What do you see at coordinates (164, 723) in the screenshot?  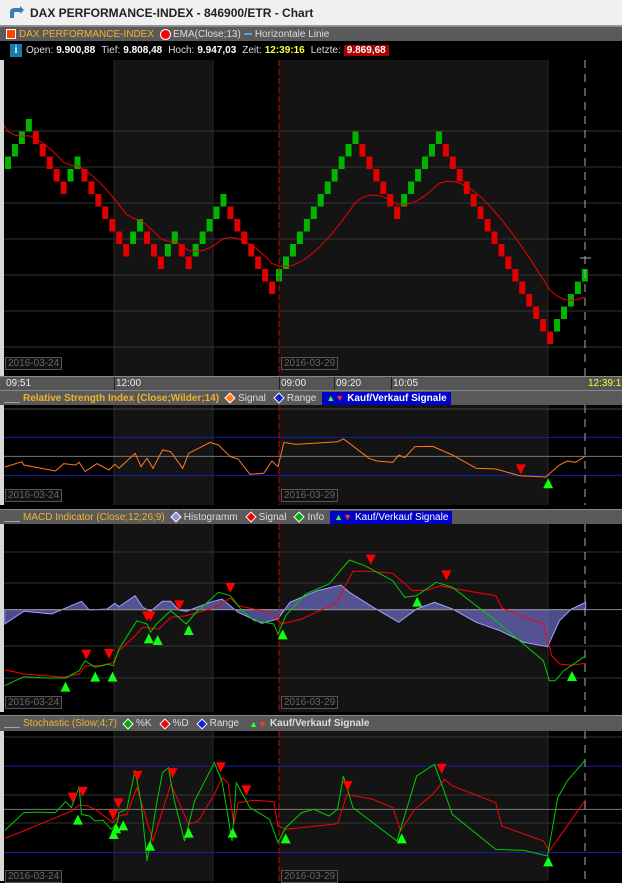 I see `d-diamond-icon` at bounding box center [164, 723].